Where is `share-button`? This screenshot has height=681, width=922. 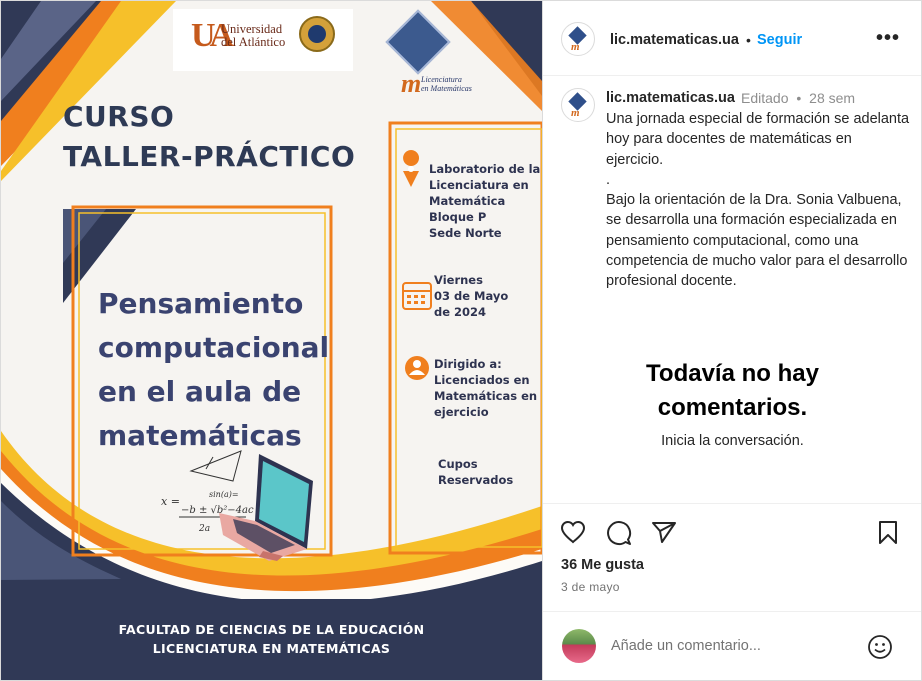 share-button is located at coordinates (664, 532).